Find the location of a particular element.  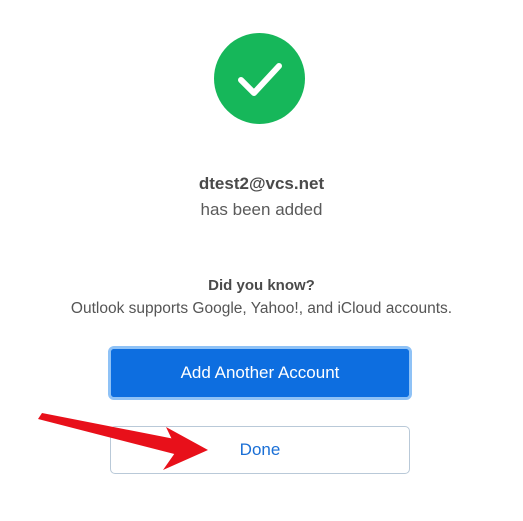

add-another-account-label: Add Another Account is located at coordinates (260, 372).